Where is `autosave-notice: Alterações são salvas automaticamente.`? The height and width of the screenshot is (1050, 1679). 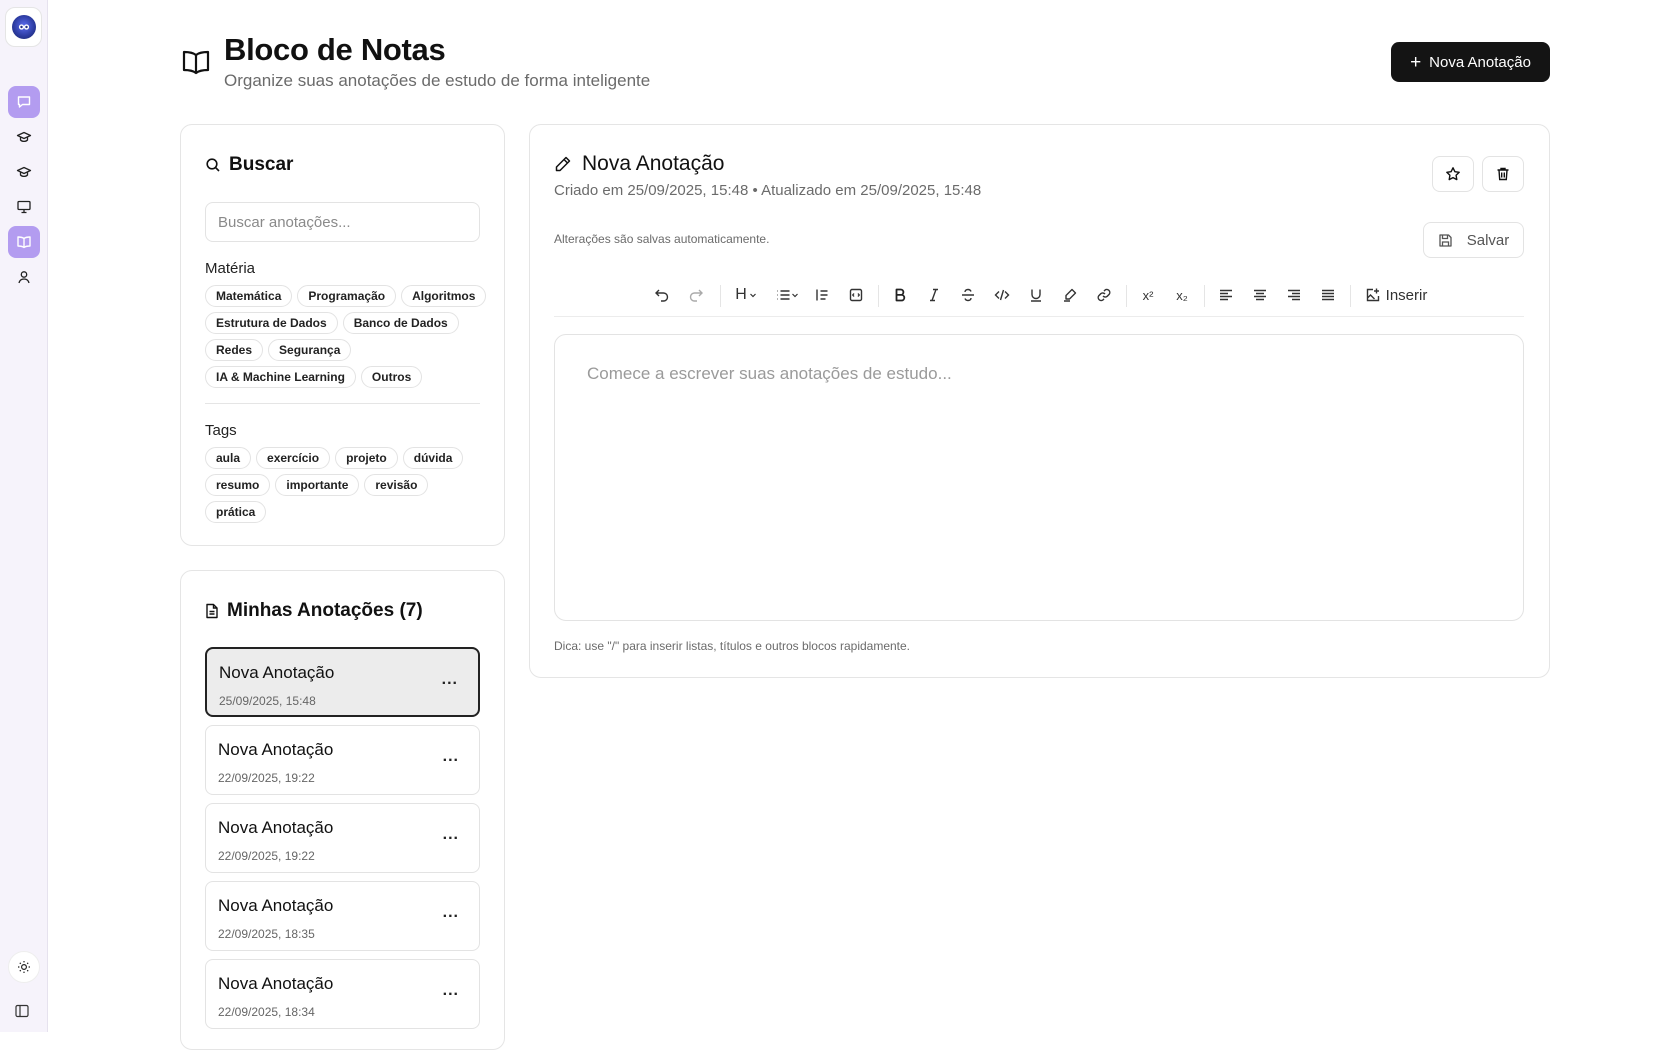 autosave-notice: Alterações são salvas automaticamente. is located at coordinates (662, 239).